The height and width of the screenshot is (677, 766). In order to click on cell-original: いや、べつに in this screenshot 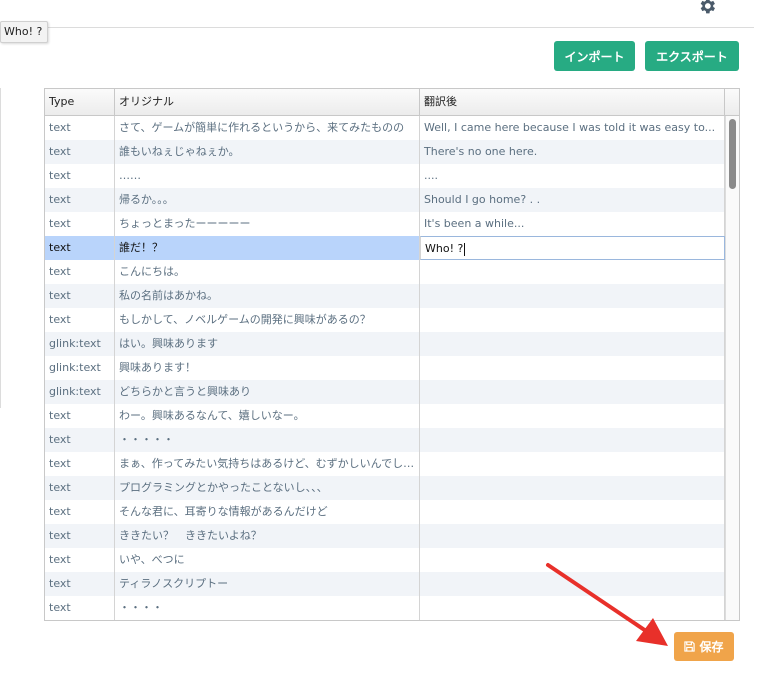, I will do `click(267, 560)`.